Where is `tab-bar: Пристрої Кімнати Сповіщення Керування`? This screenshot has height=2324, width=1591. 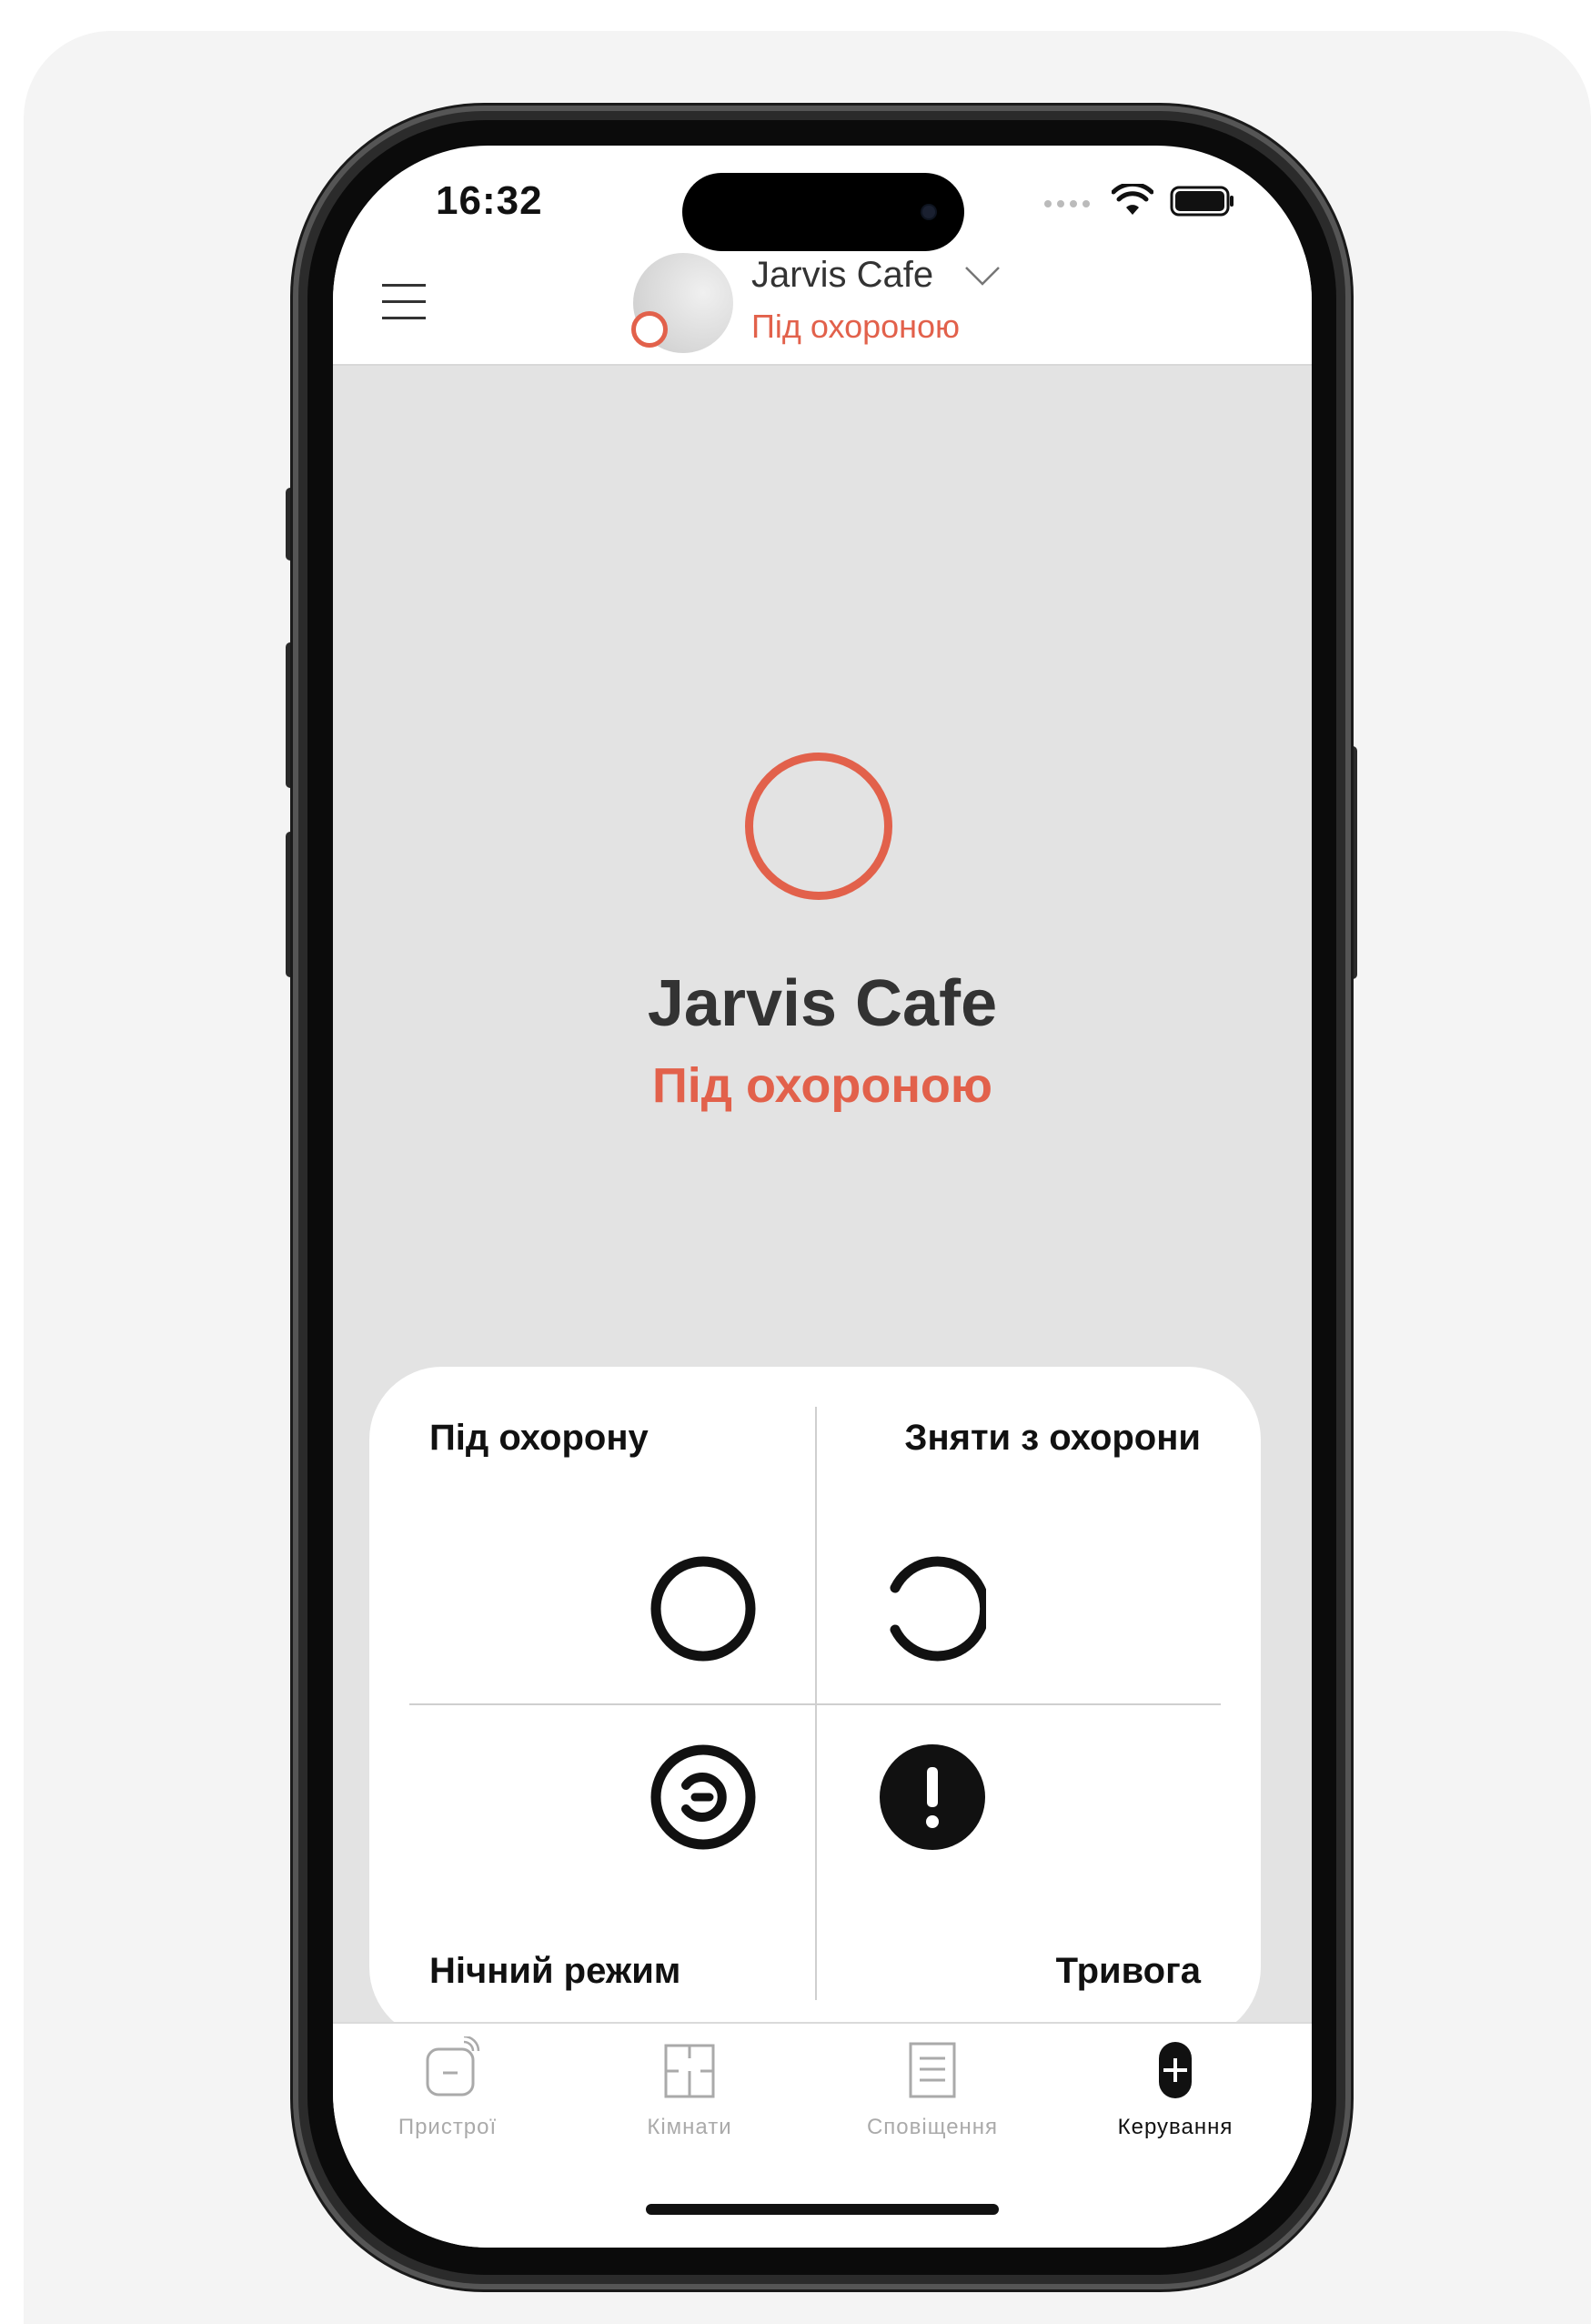 tab-bar: Пристрої Кімнати Сповіщення Керування is located at coordinates (822, 2135).